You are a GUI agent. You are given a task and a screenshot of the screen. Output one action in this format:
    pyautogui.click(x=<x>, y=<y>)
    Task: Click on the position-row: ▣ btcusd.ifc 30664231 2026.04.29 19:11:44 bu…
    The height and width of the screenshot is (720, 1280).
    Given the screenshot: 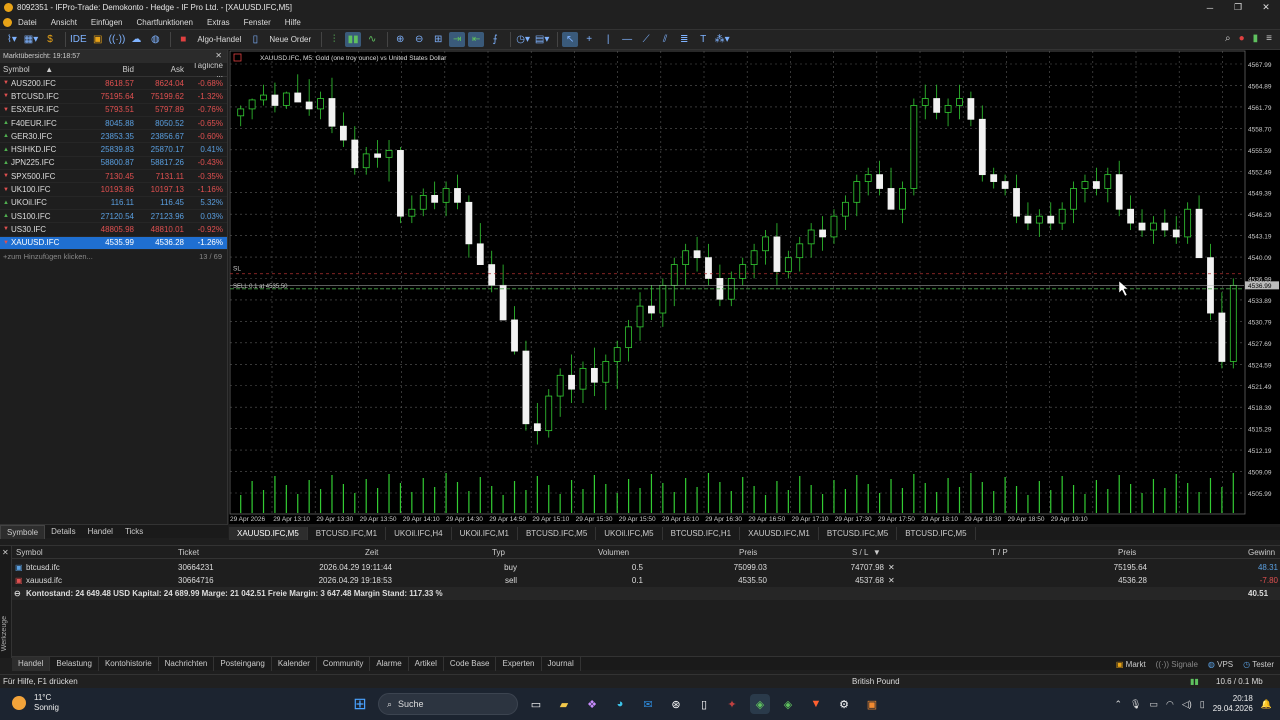 What is the action you would take?
    pyautogui.click(x=646, y=567)
    